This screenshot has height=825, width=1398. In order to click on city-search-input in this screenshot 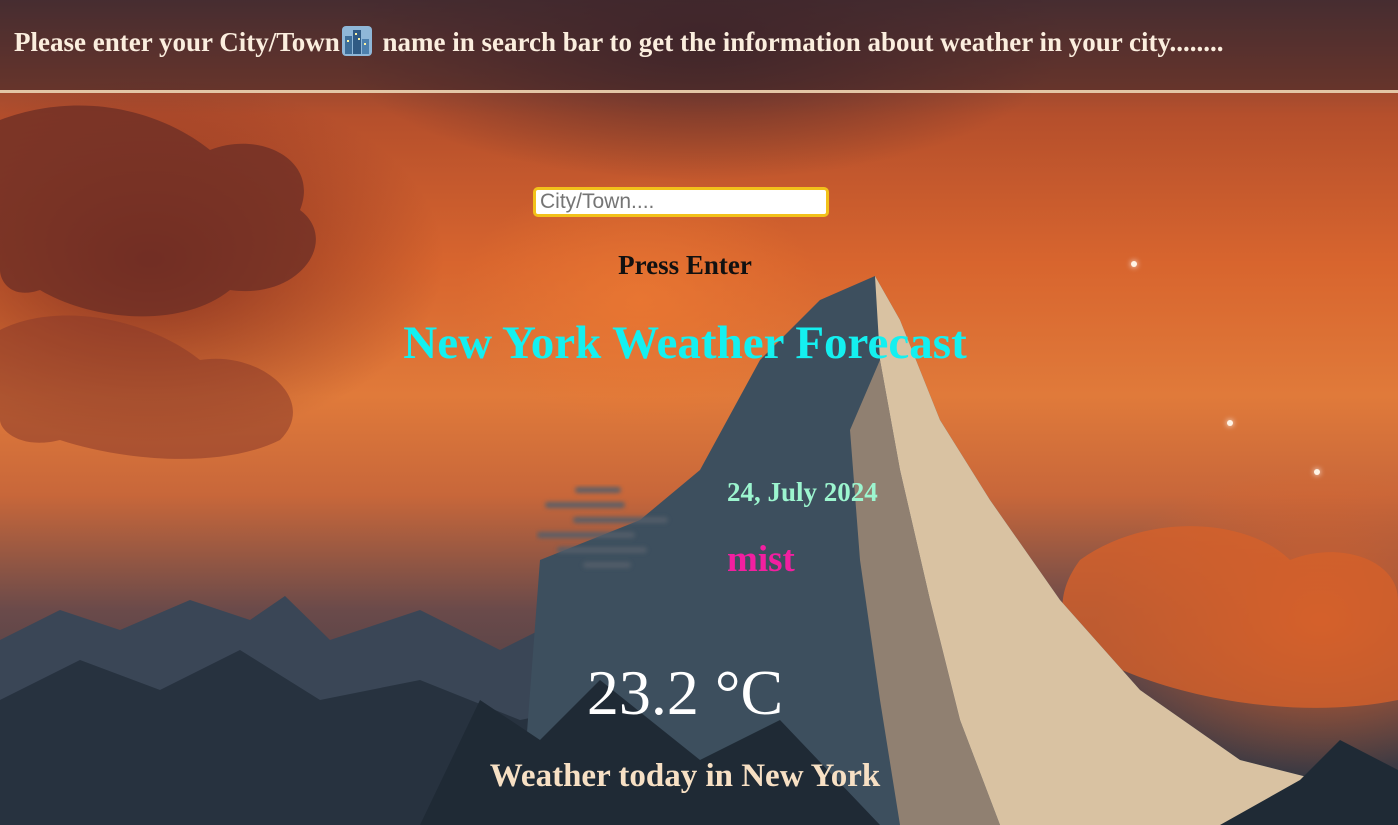, I will do `click(681, 202)`.